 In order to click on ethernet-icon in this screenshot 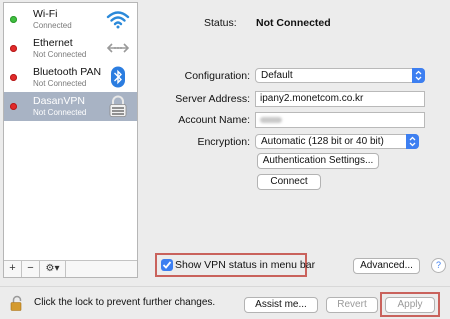, I will do `click(118, 48)`.